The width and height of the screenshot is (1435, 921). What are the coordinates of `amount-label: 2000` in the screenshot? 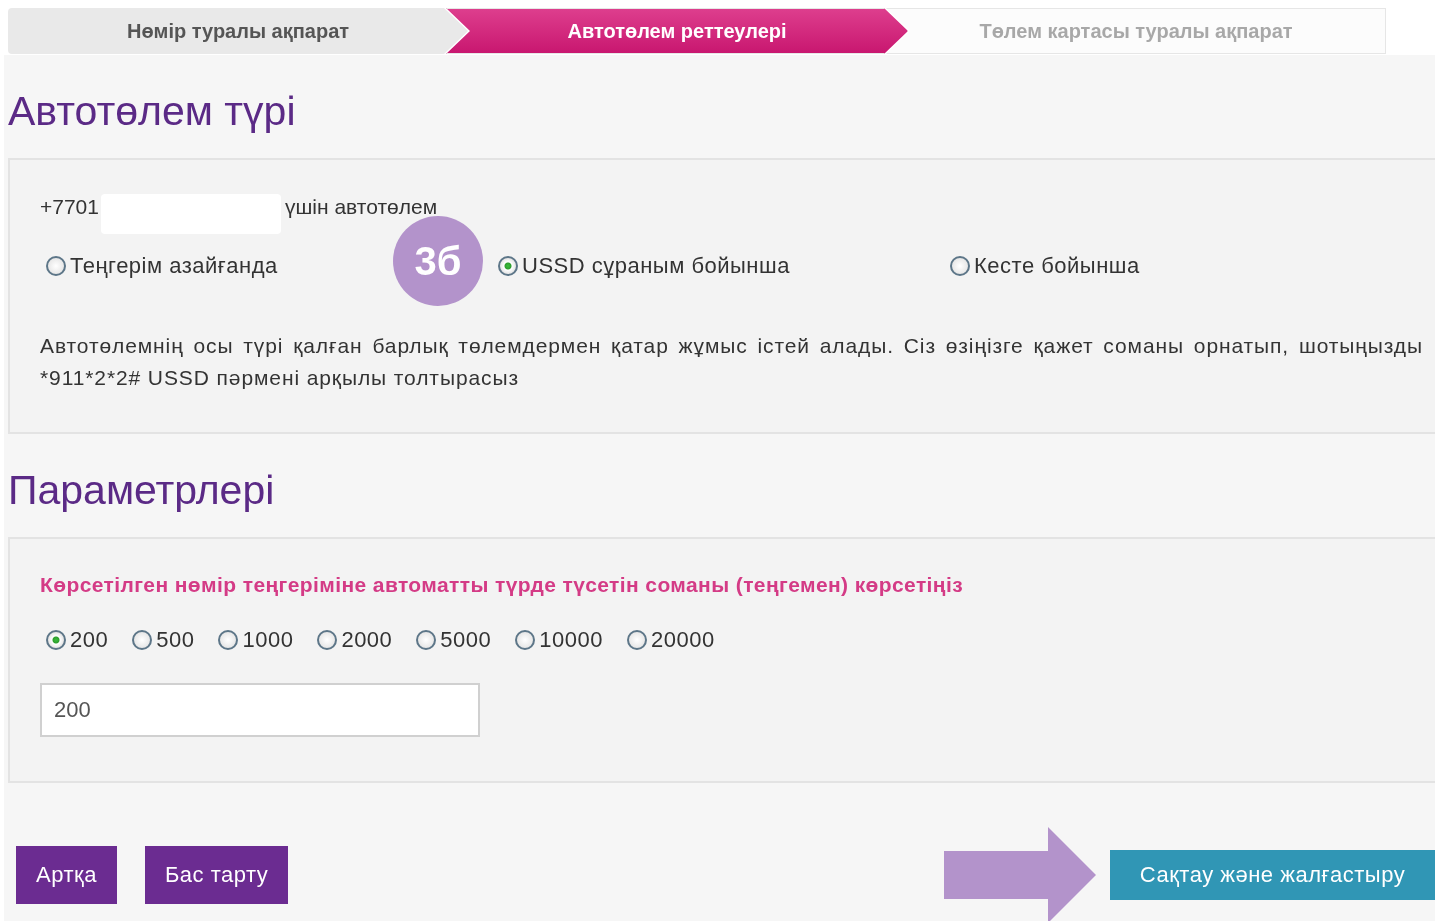 It's located at (367, 640).